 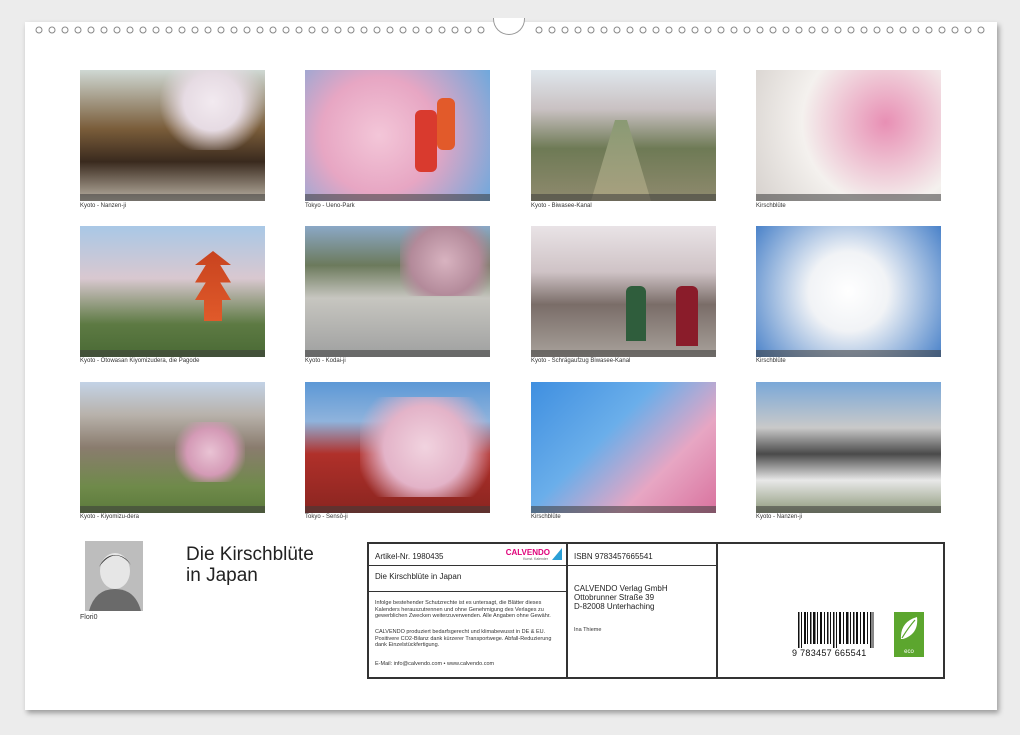 I want to click on caption: Kyoto - Kiyomizu-dera, so click(x=110, y=517).